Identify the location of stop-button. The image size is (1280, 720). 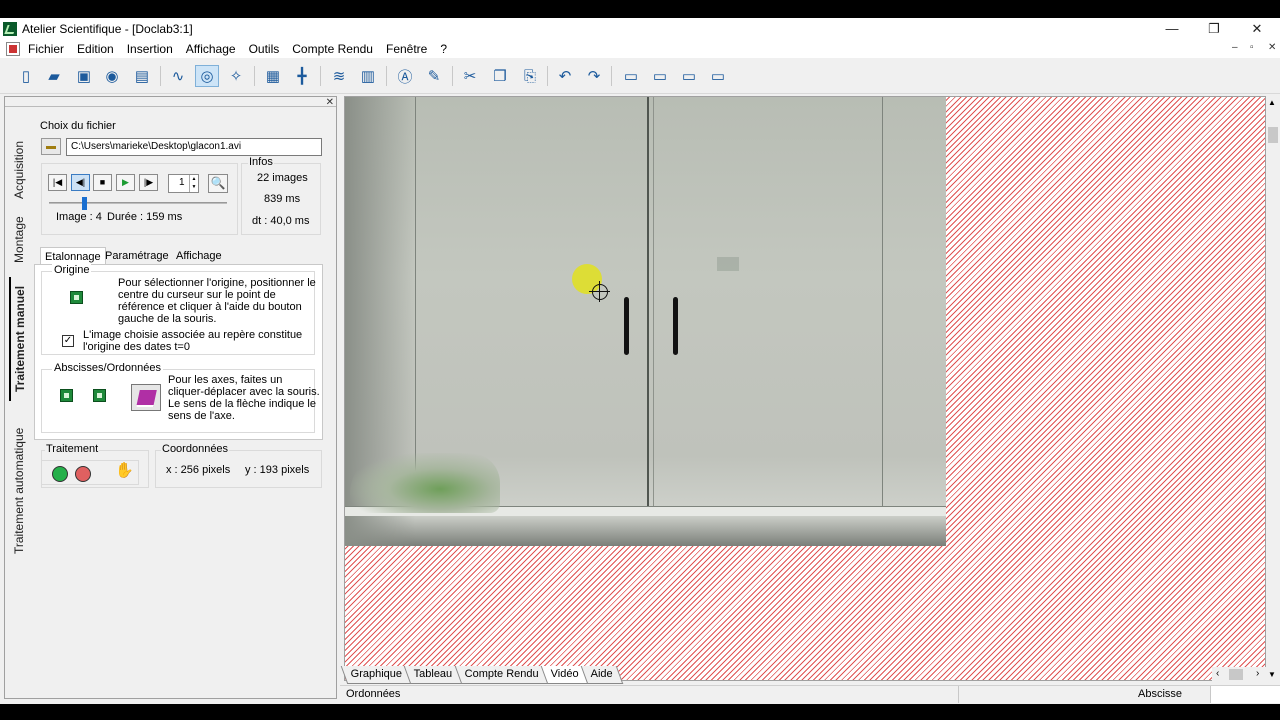
(83, 474).